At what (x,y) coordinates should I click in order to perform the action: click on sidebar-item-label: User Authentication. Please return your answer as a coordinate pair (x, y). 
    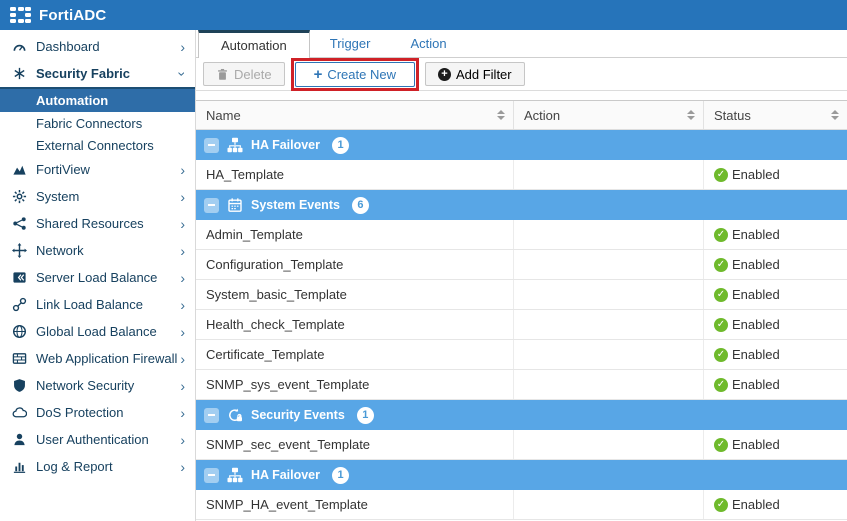
    Looking at the image, I should click on (92, 439).